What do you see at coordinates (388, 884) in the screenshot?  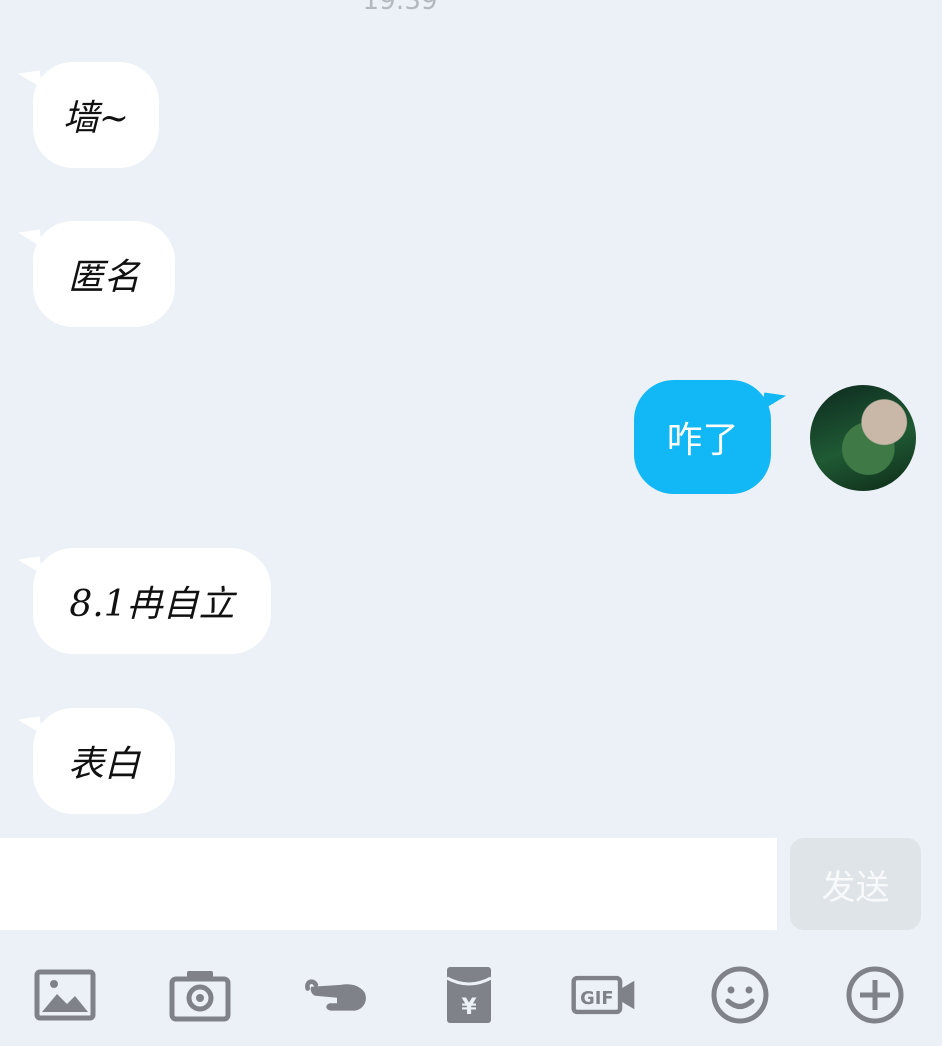 I see `message-input` at bounding box center [388, 884].